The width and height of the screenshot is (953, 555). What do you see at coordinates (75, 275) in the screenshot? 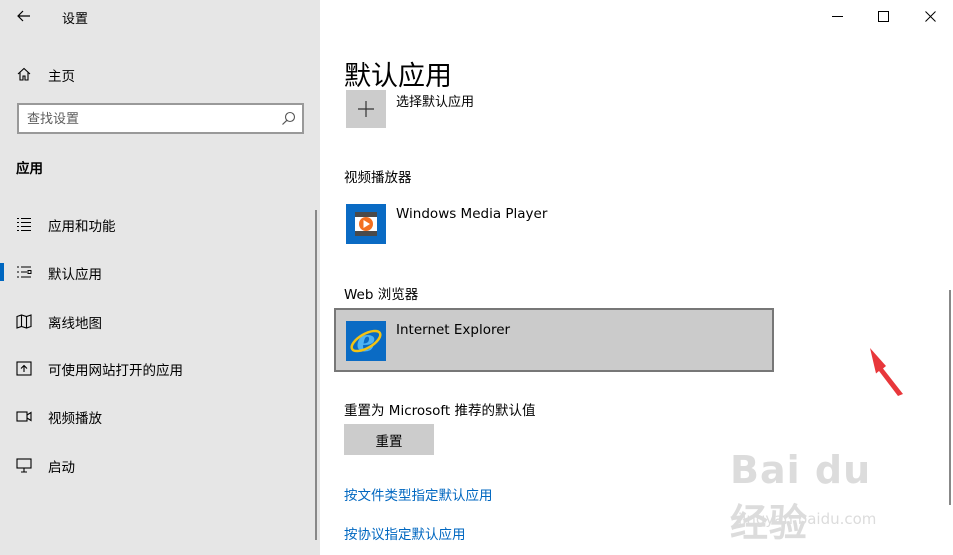
I see `sidebar-item-label: 默认应用` at bounding box center [75, 275].